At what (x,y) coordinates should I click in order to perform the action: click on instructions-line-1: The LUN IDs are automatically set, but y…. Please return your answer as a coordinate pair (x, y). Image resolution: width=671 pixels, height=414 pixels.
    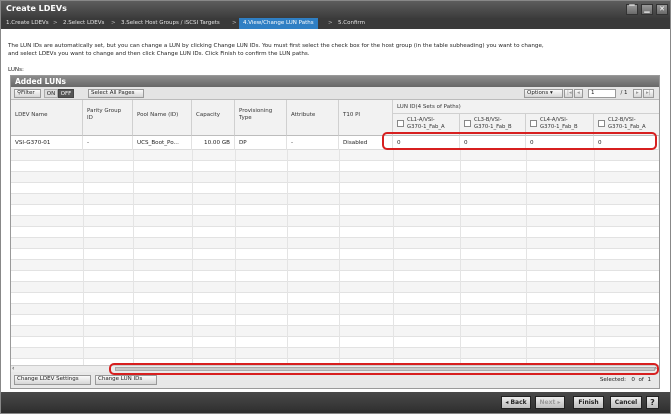
    Looking at the image, I should click on (276, 46).